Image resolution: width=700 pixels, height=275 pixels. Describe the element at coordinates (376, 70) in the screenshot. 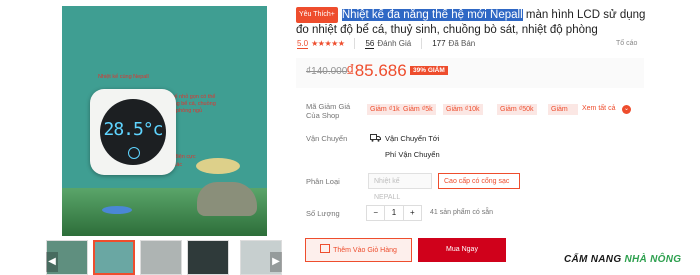

I see `sale-price: ₫85.686` at that location.